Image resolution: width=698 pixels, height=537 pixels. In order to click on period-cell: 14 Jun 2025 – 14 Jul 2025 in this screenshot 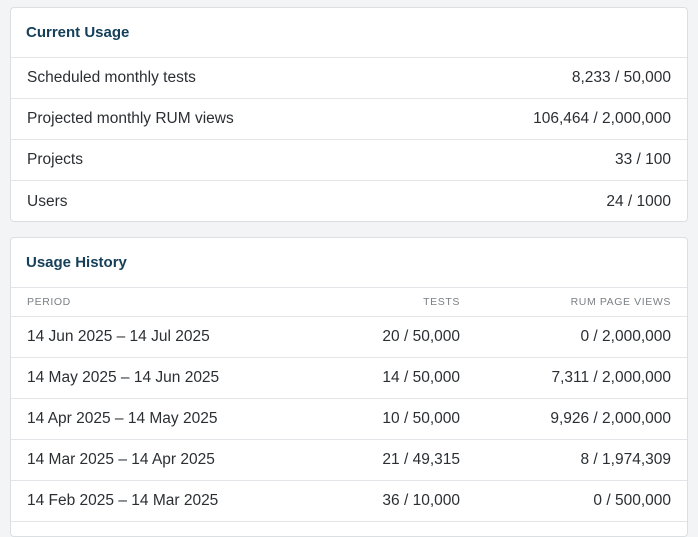, I will do `click(118, 336)`.